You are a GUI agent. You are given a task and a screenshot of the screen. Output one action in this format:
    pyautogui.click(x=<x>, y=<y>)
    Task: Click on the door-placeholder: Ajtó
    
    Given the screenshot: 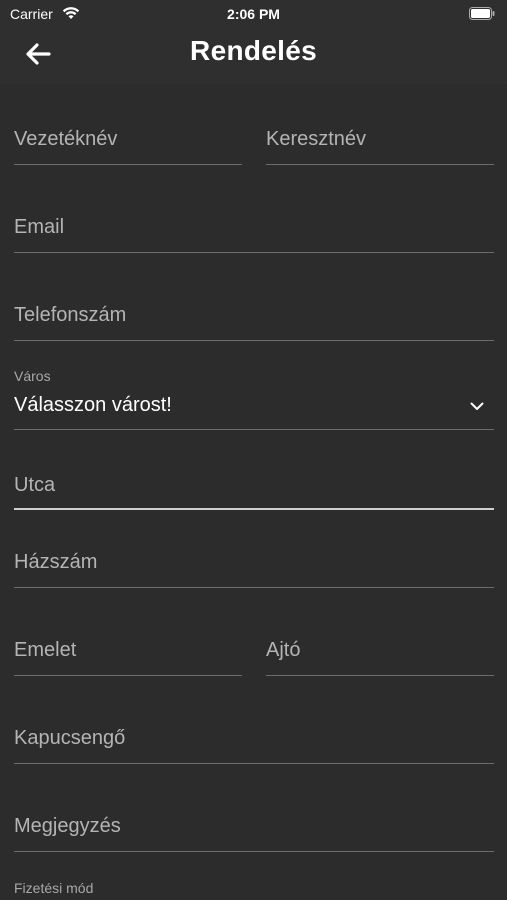 What is the action you would take?
    pyautogui.click(x=283, y=650)
    